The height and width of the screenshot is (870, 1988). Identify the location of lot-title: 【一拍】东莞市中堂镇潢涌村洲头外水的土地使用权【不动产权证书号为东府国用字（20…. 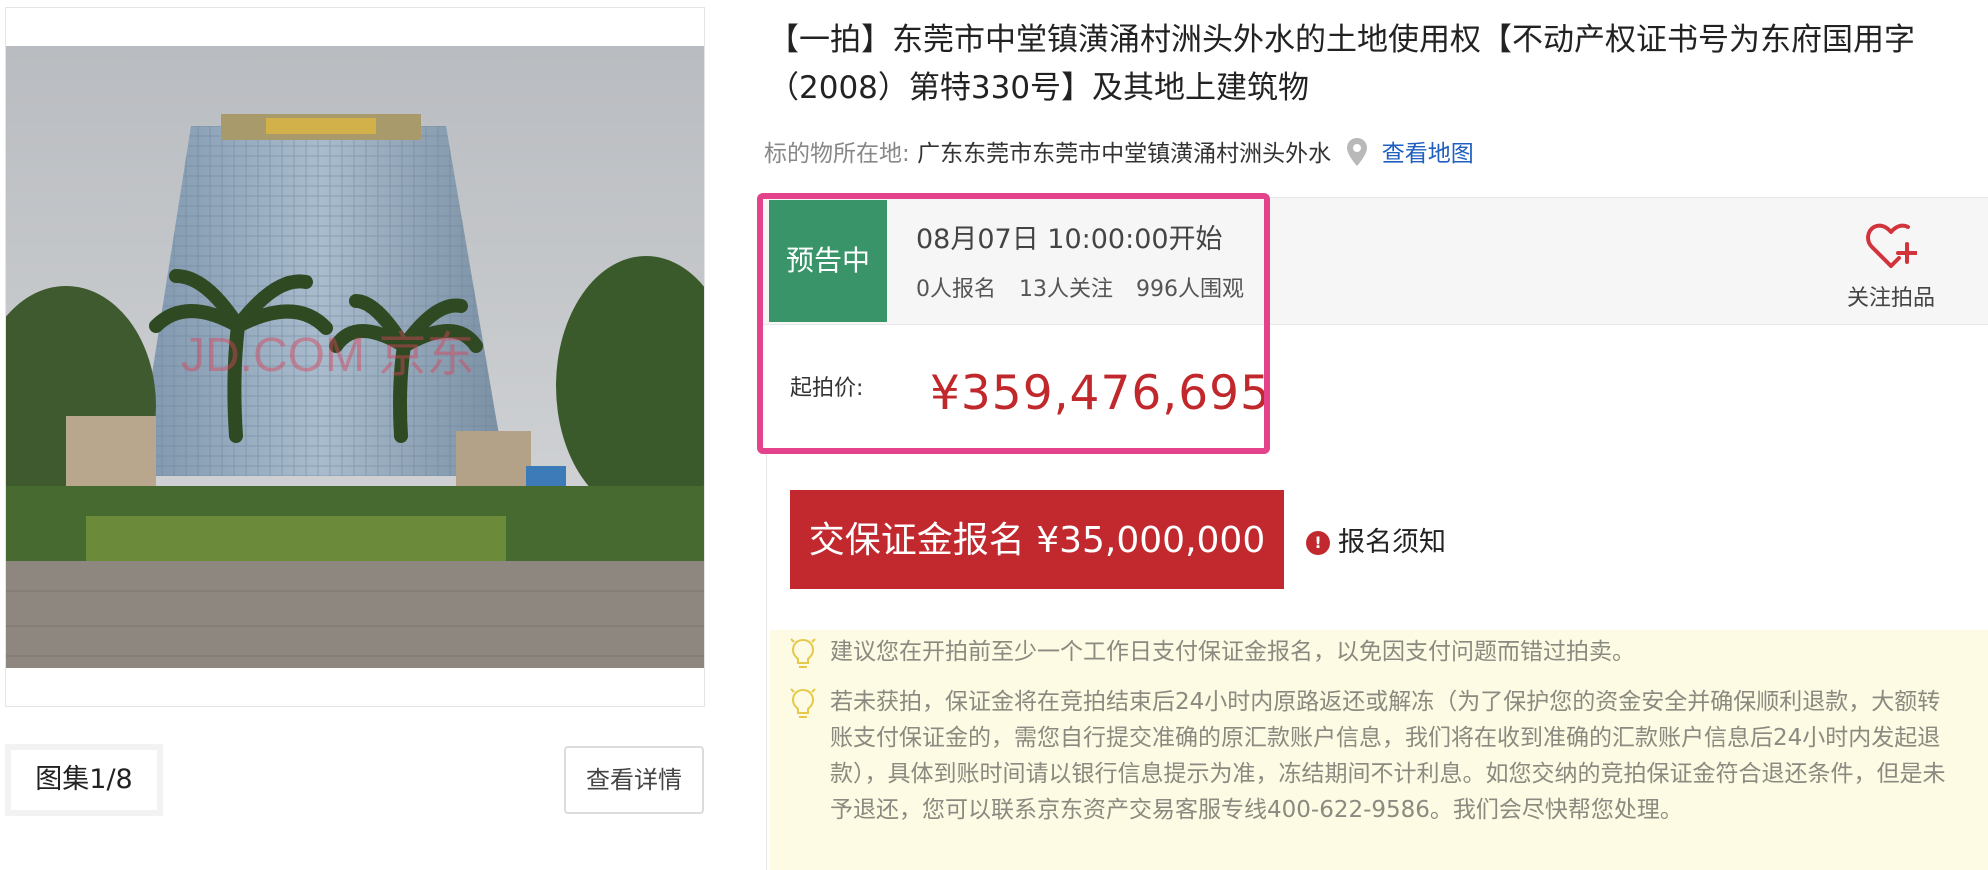
(1341, 64).